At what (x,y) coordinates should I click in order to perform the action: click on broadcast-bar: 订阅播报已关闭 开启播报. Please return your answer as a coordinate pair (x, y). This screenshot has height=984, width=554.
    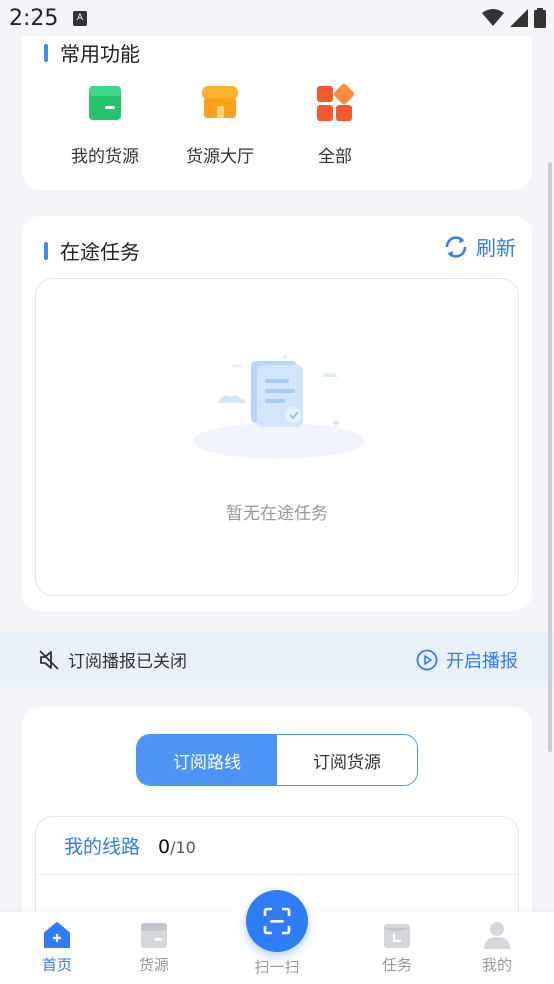
    Looking at the image, I should click on (277, 659).